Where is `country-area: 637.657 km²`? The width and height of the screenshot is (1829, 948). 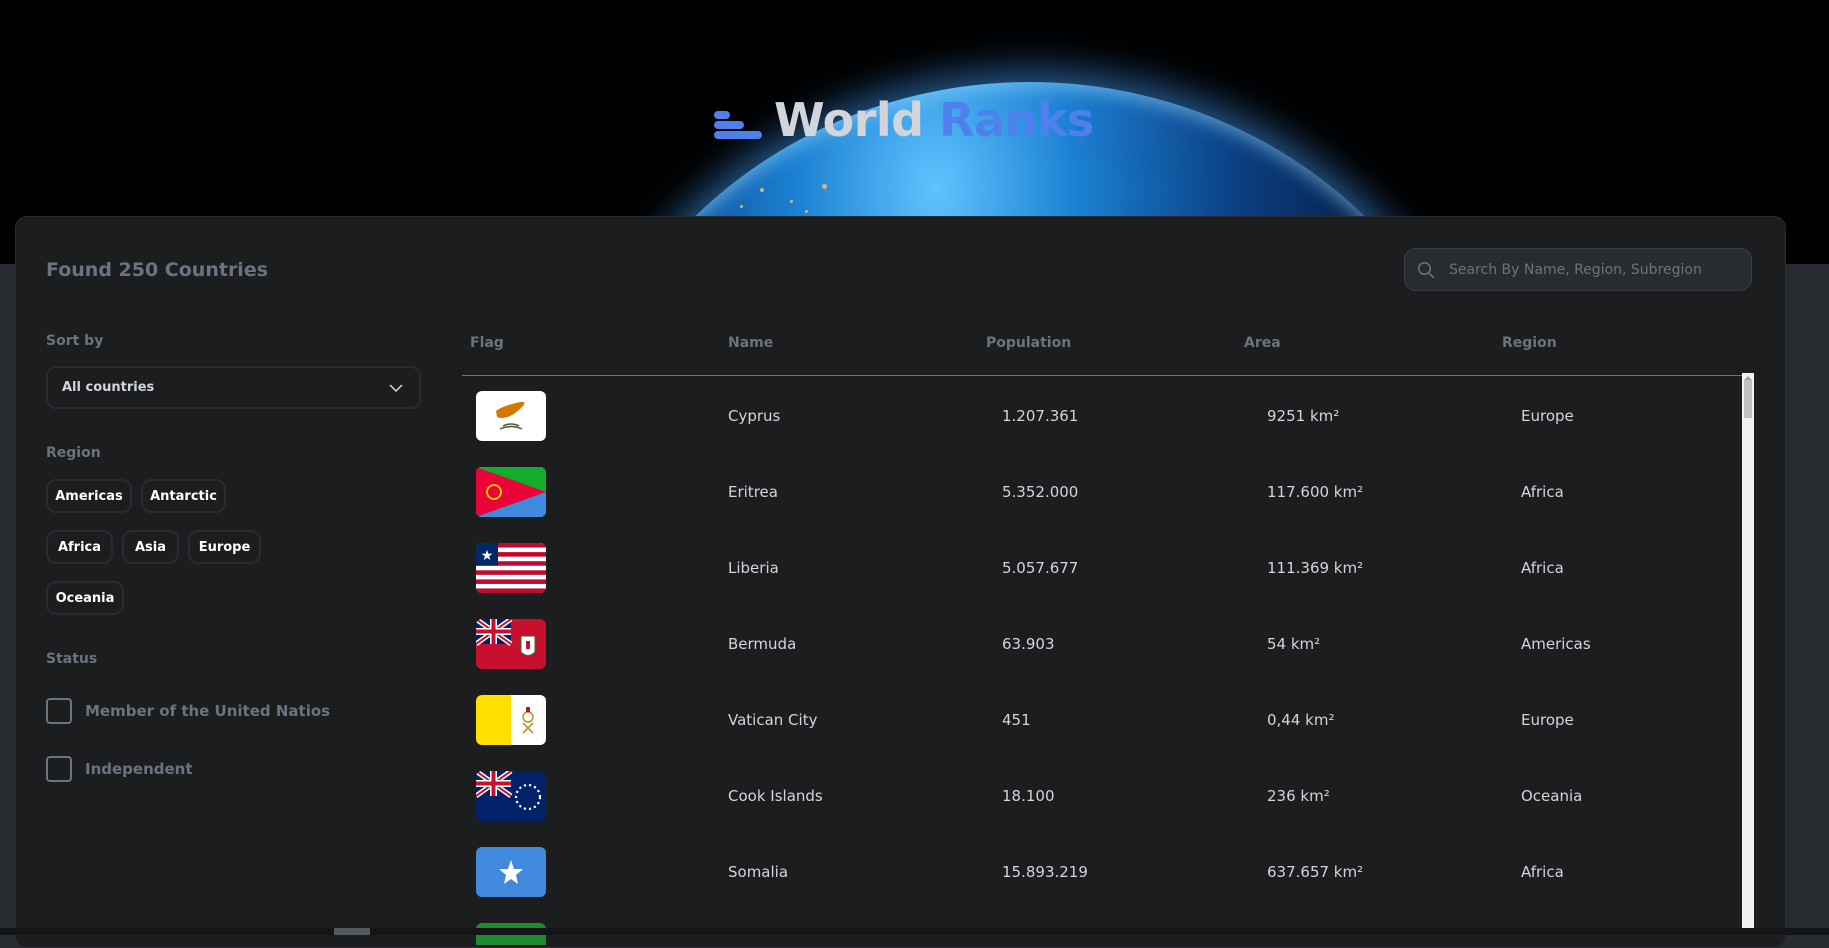
country-area: 637.657 km² is located at coordinates (1315, 872).